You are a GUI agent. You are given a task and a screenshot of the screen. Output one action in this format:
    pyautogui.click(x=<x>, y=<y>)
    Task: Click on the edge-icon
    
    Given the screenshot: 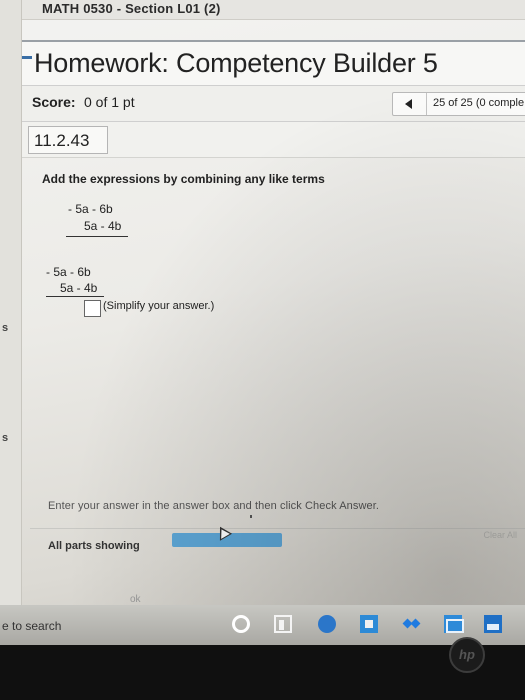 What is the action you would take?
    pyautogui.click(x=327, y=624)
    